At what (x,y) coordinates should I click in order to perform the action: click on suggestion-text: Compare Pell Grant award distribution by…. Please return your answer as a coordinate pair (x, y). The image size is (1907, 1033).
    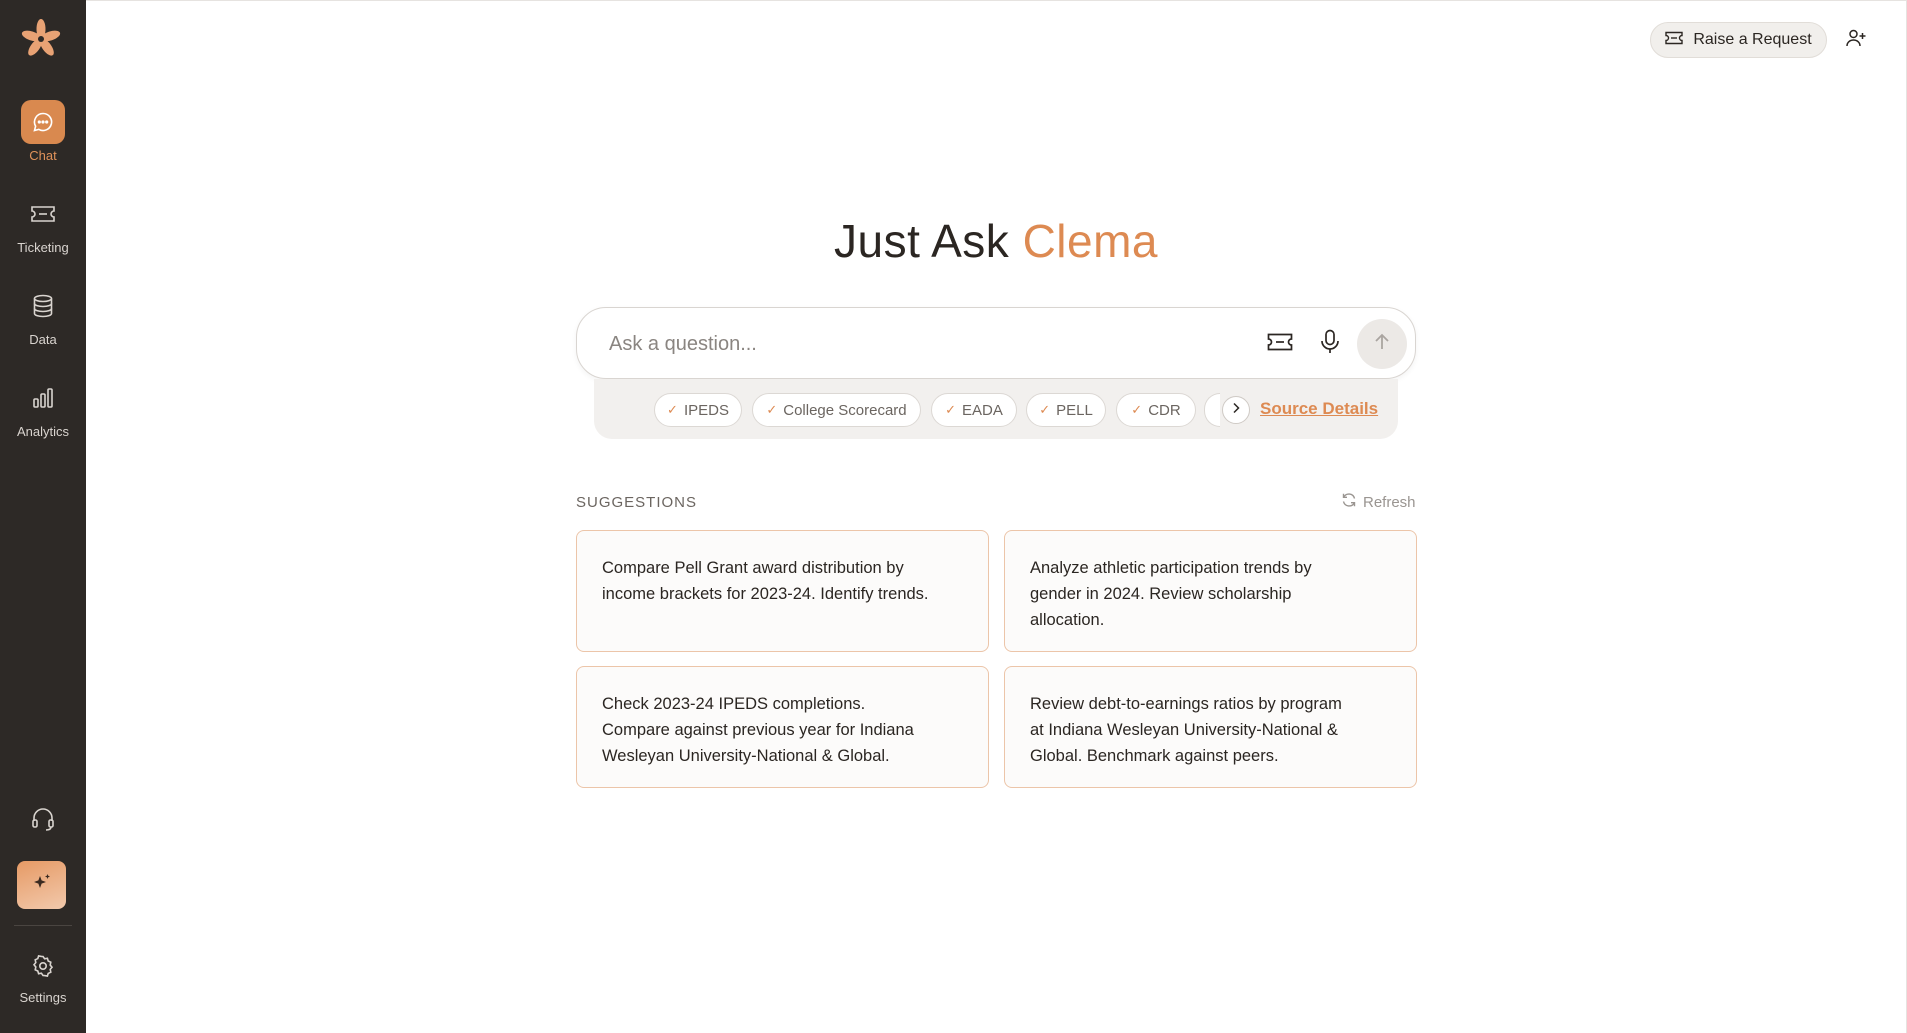
    Looking at the image, I should click on (765, 581).